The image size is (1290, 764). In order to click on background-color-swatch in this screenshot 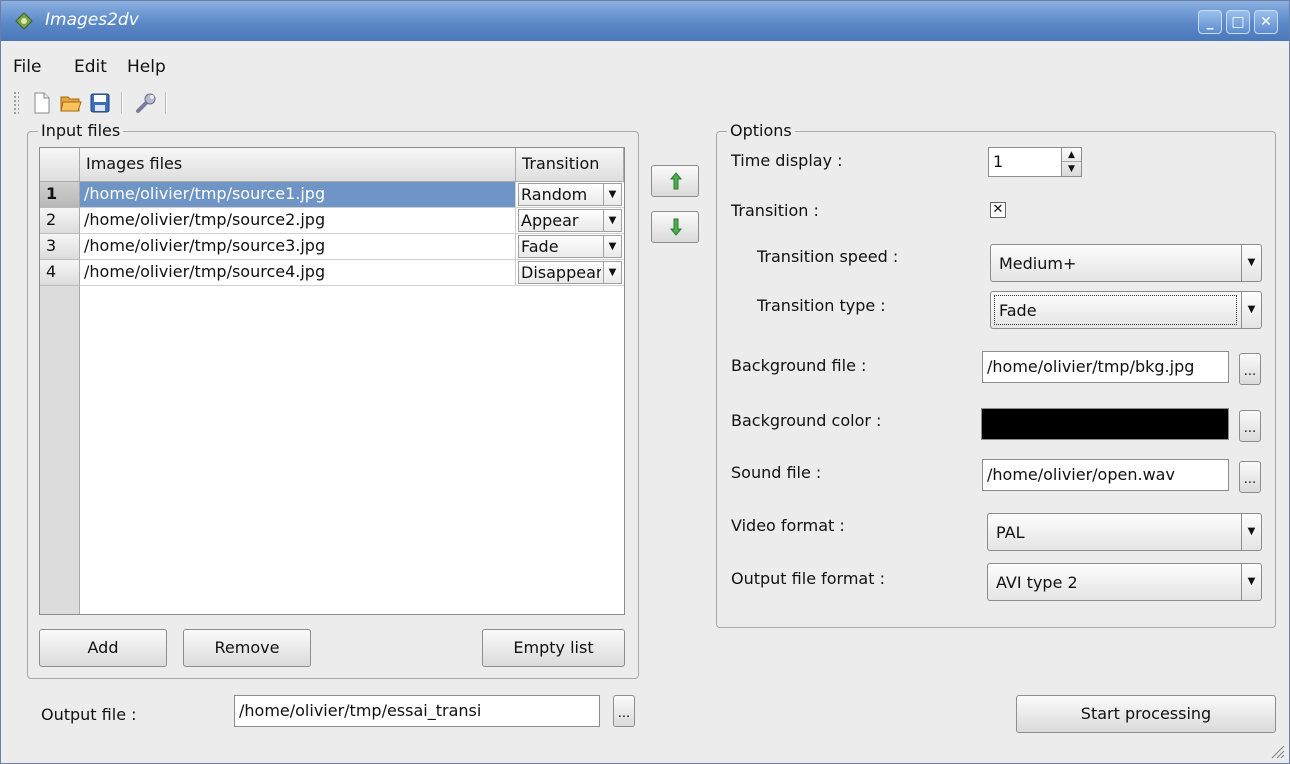, I will do `click(1105, 424)`.